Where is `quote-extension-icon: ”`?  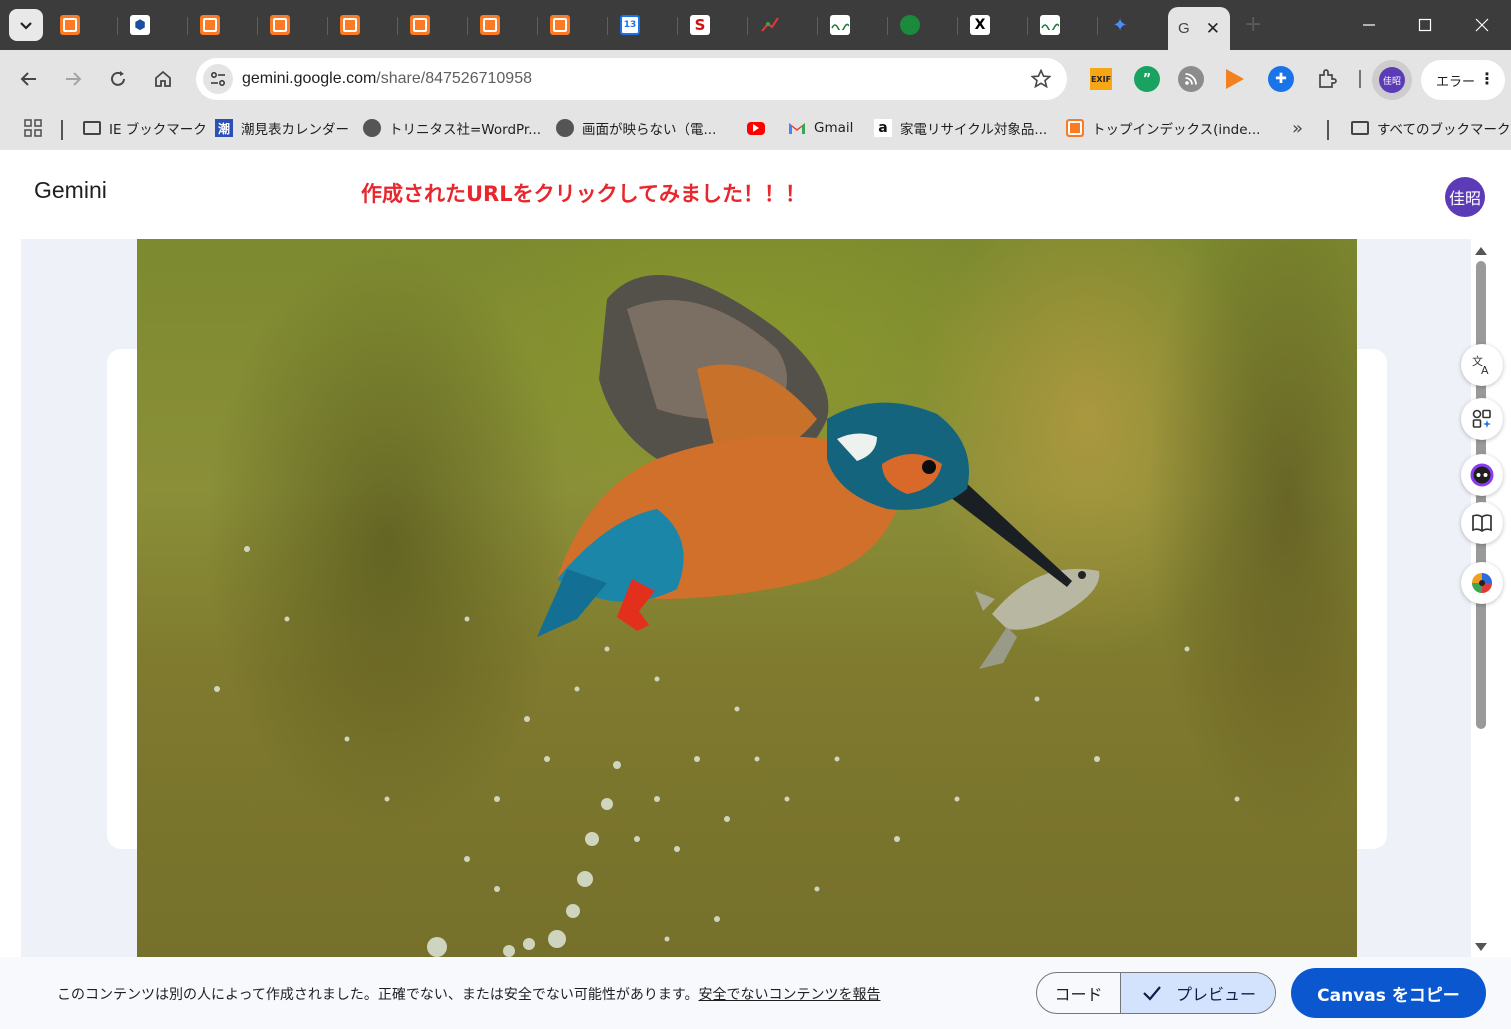
quote-extension-icon: ” is located at coordinates (1147, 79).